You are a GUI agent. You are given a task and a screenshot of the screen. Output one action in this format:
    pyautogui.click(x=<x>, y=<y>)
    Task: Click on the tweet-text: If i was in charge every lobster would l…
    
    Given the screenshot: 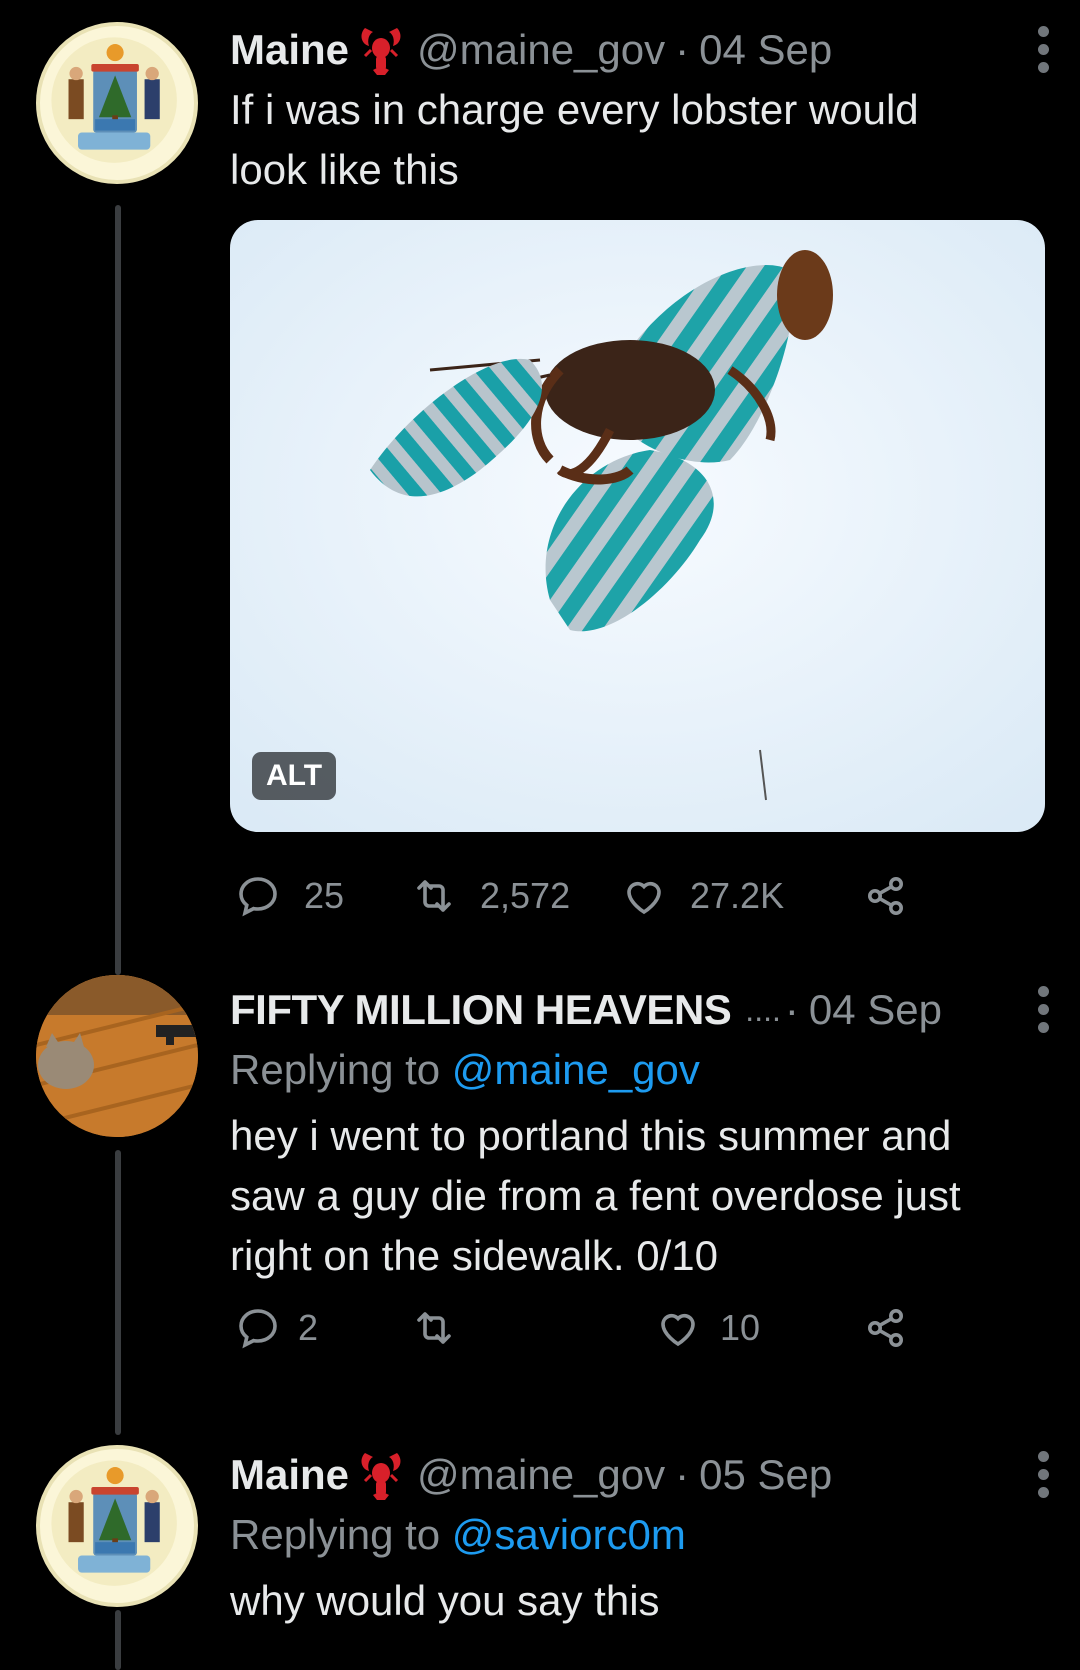 What is the action you would take?
    pyautogui.click(x=574, y=139)
    